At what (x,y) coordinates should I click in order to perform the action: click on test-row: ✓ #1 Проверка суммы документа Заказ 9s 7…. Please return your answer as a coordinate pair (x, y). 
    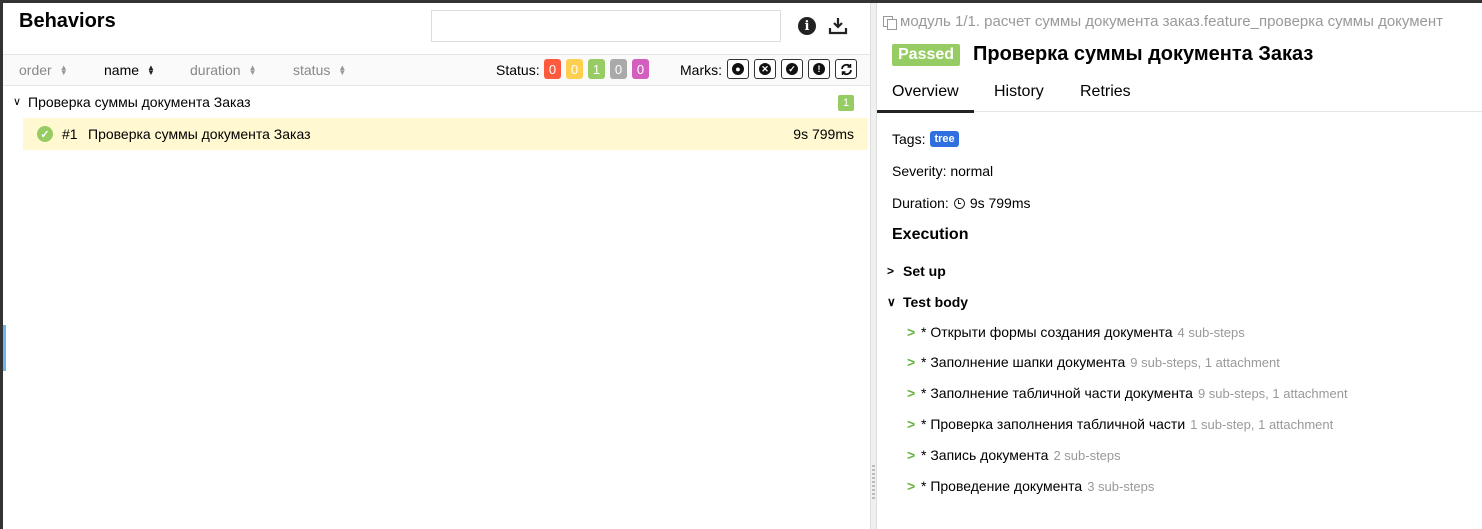
    Looking at the image, I should click on (445, 134).